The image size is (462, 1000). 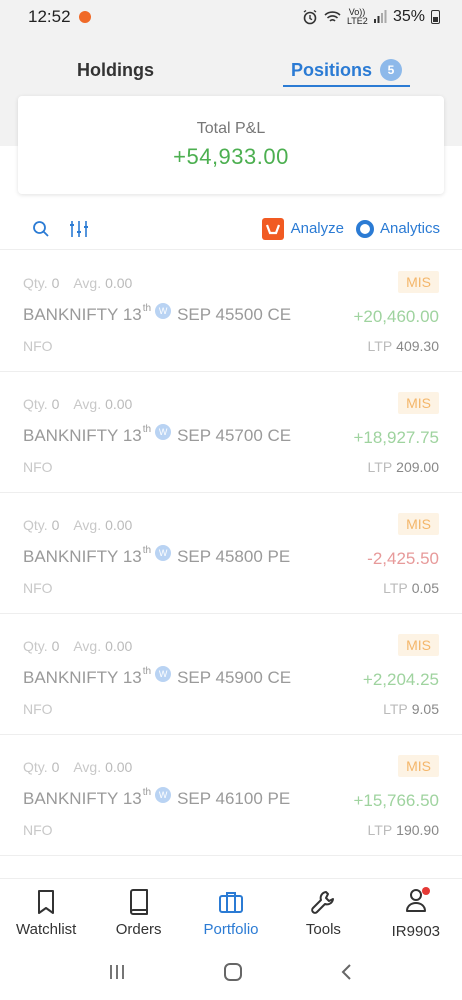 What do you see at coordinates (79, 229) in the screenshot?
I see `filter-sliders-icon` at bounding box center [79, 229].